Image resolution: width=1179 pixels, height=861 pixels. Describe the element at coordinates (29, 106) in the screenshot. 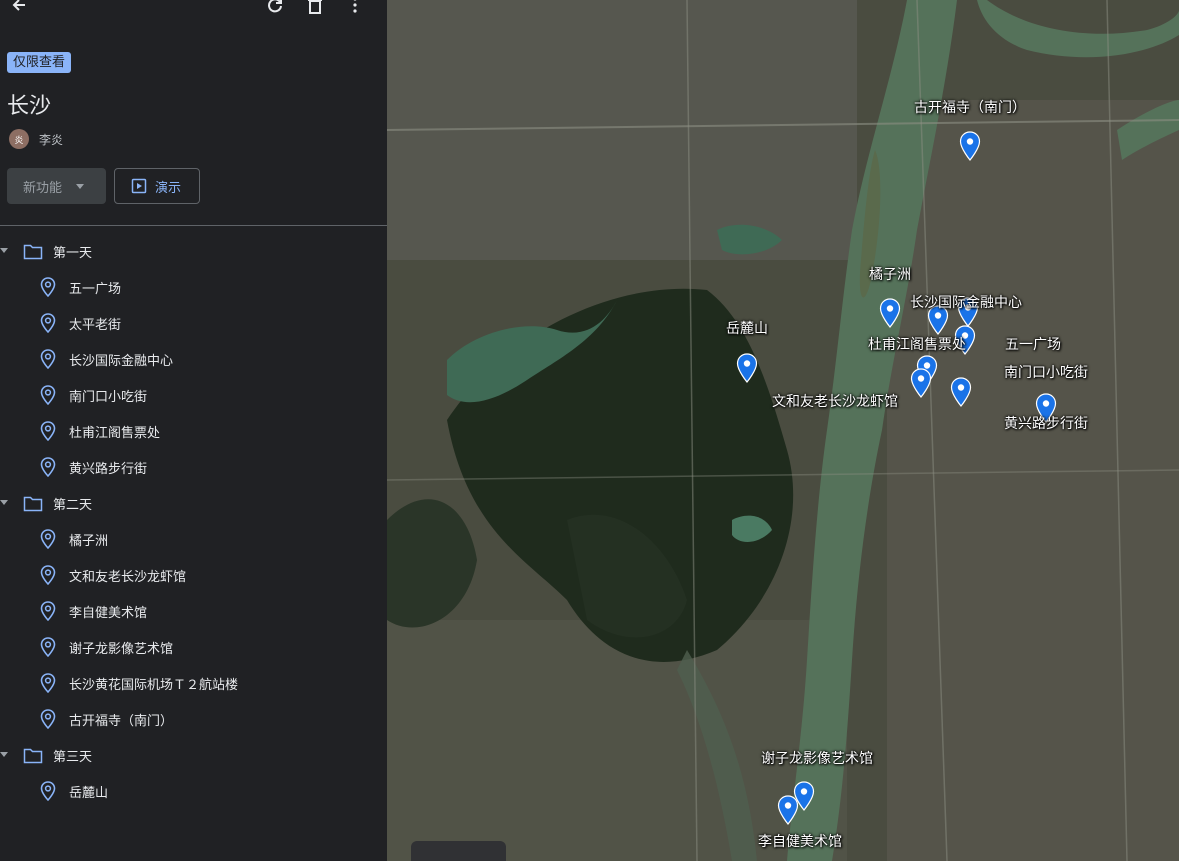

I see `project-title: 长沙` at that location.